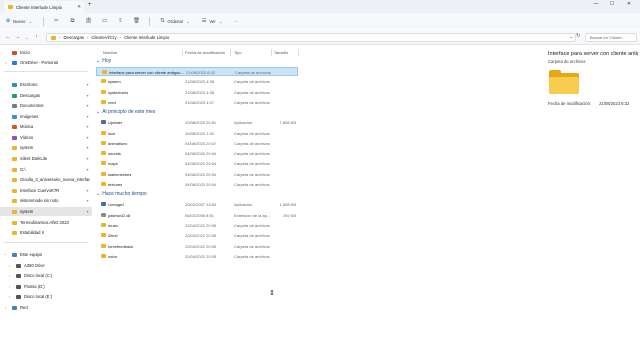  What do you see at coordinates (197, 133) in the screenshot?
I see `file-row: lock 10/08/2023 1:32 Carpeta de archivos` at bounding box center [197, 133].